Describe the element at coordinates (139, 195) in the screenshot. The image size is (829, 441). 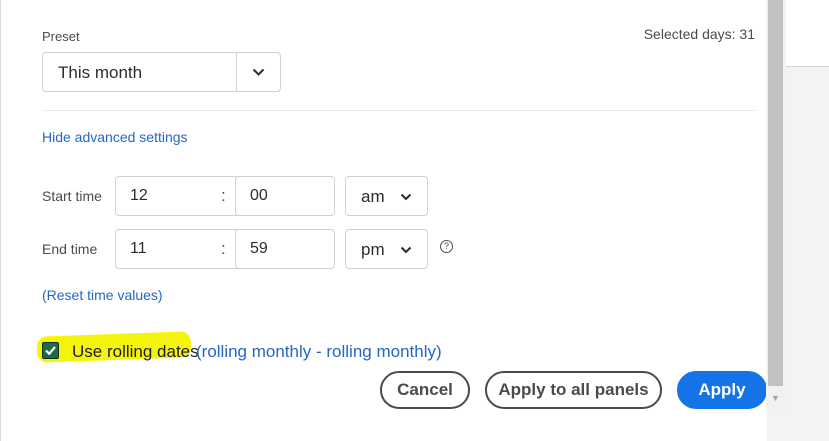
I see `start-hour-value: 12` at that location.